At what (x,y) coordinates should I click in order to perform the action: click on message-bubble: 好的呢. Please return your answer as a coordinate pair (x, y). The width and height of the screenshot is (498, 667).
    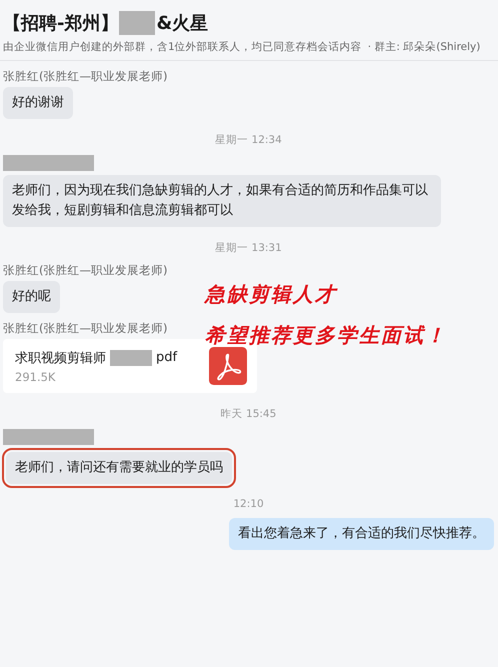
    Looking at the image, I should click on (31, 297).